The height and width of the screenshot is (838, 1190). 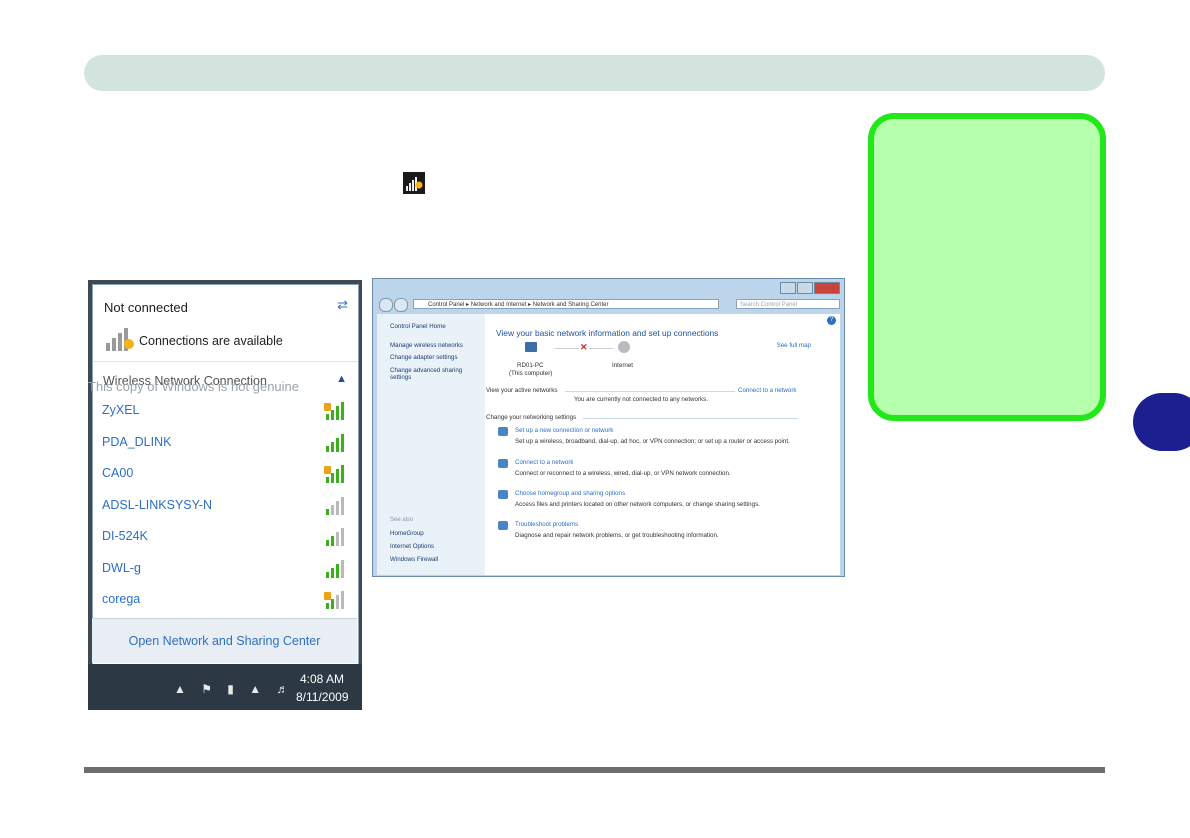 I want to click on active-networks-label: View your active networks, so click(x=522, y=390).